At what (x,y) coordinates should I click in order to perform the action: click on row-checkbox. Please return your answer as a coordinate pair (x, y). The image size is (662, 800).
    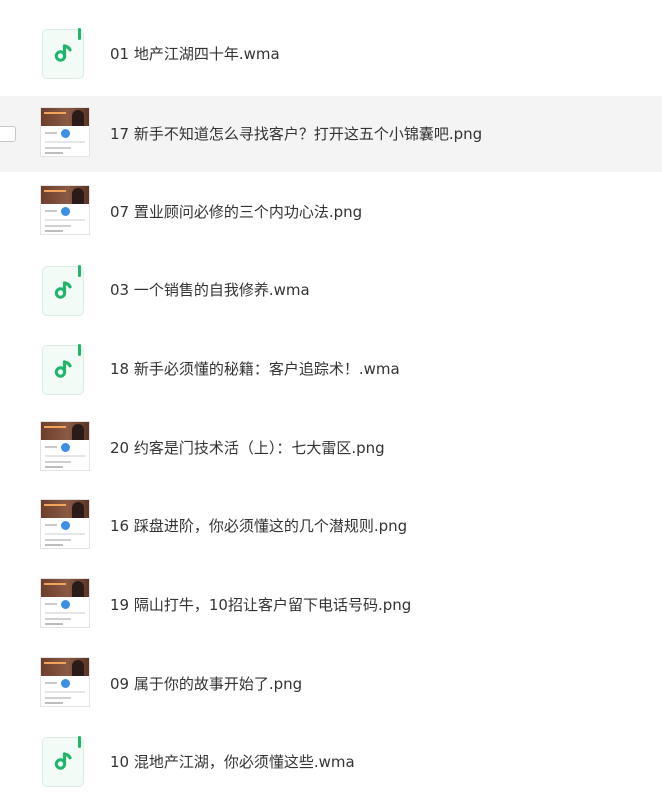
    Looking at the image, I should click on (8, 134).